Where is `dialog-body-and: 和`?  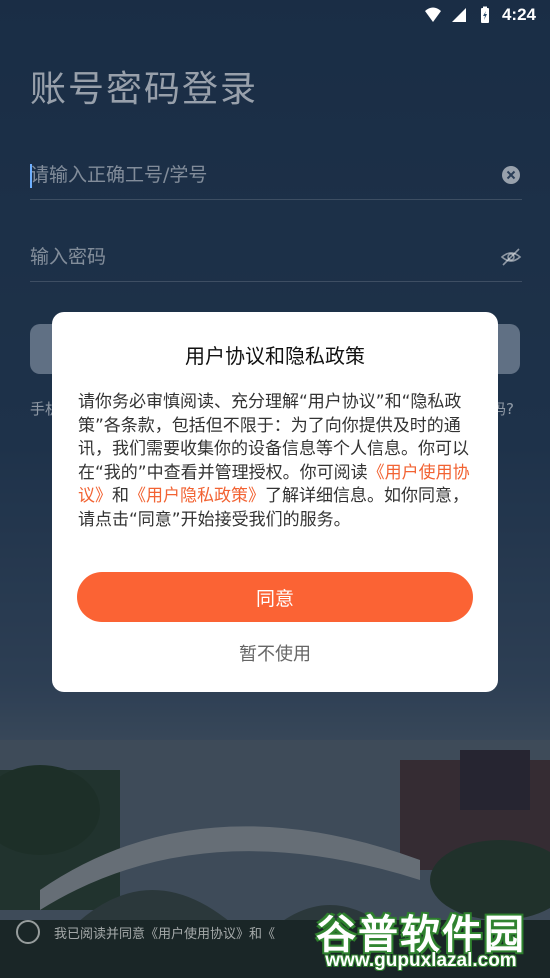 dialog-body-and: 和 is located at coordinates (120, 496).